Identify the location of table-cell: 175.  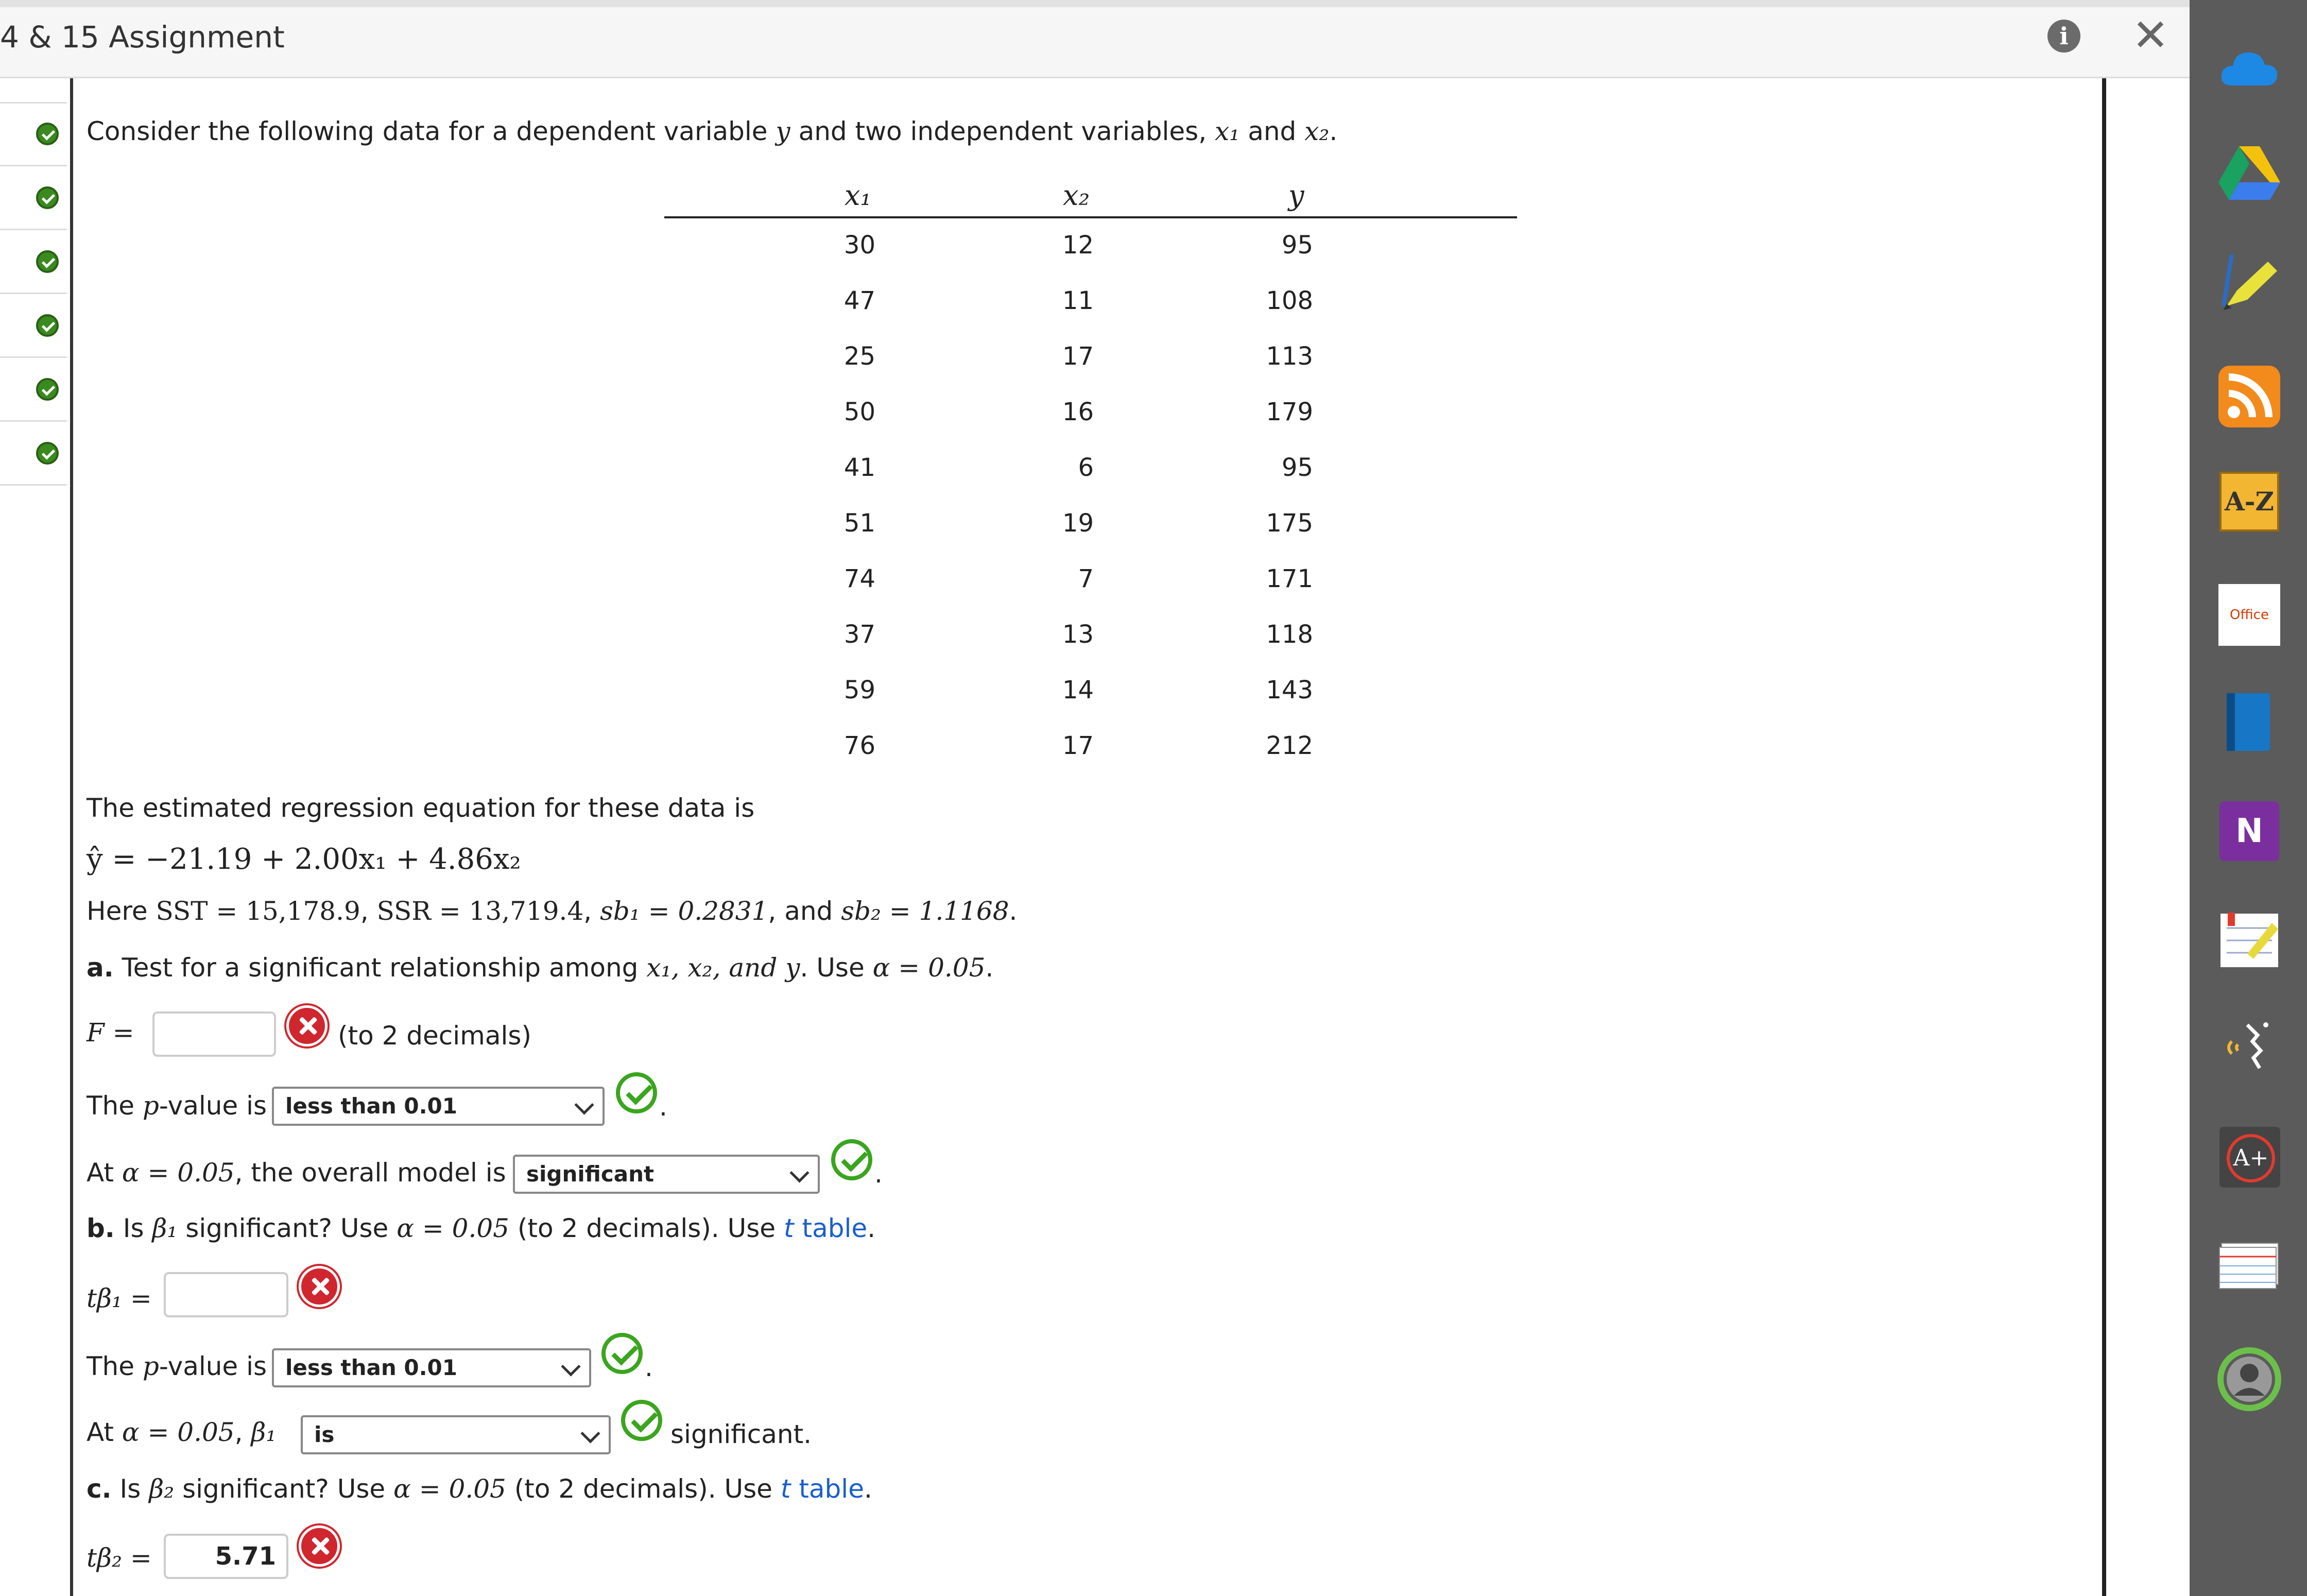
(1289, 523).